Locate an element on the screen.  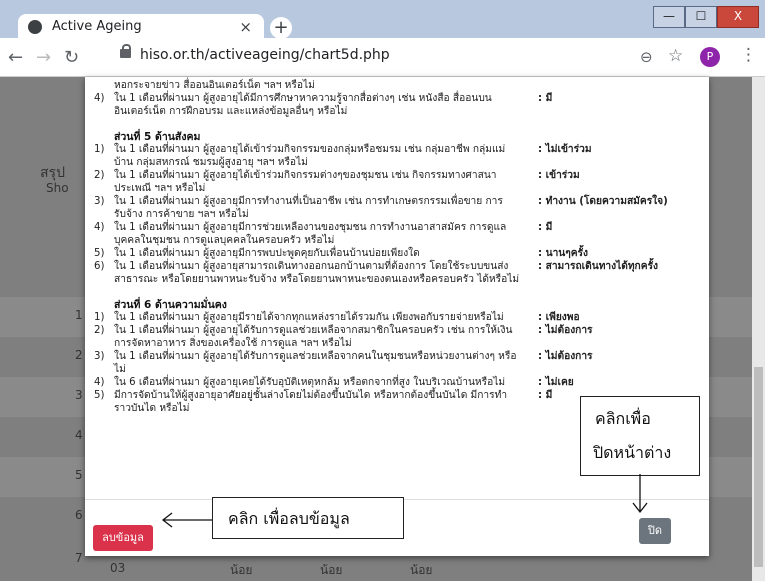
delete-annotation-text: คลิก เพื่อลบข้อมูล is located at coordinates (289, 518).